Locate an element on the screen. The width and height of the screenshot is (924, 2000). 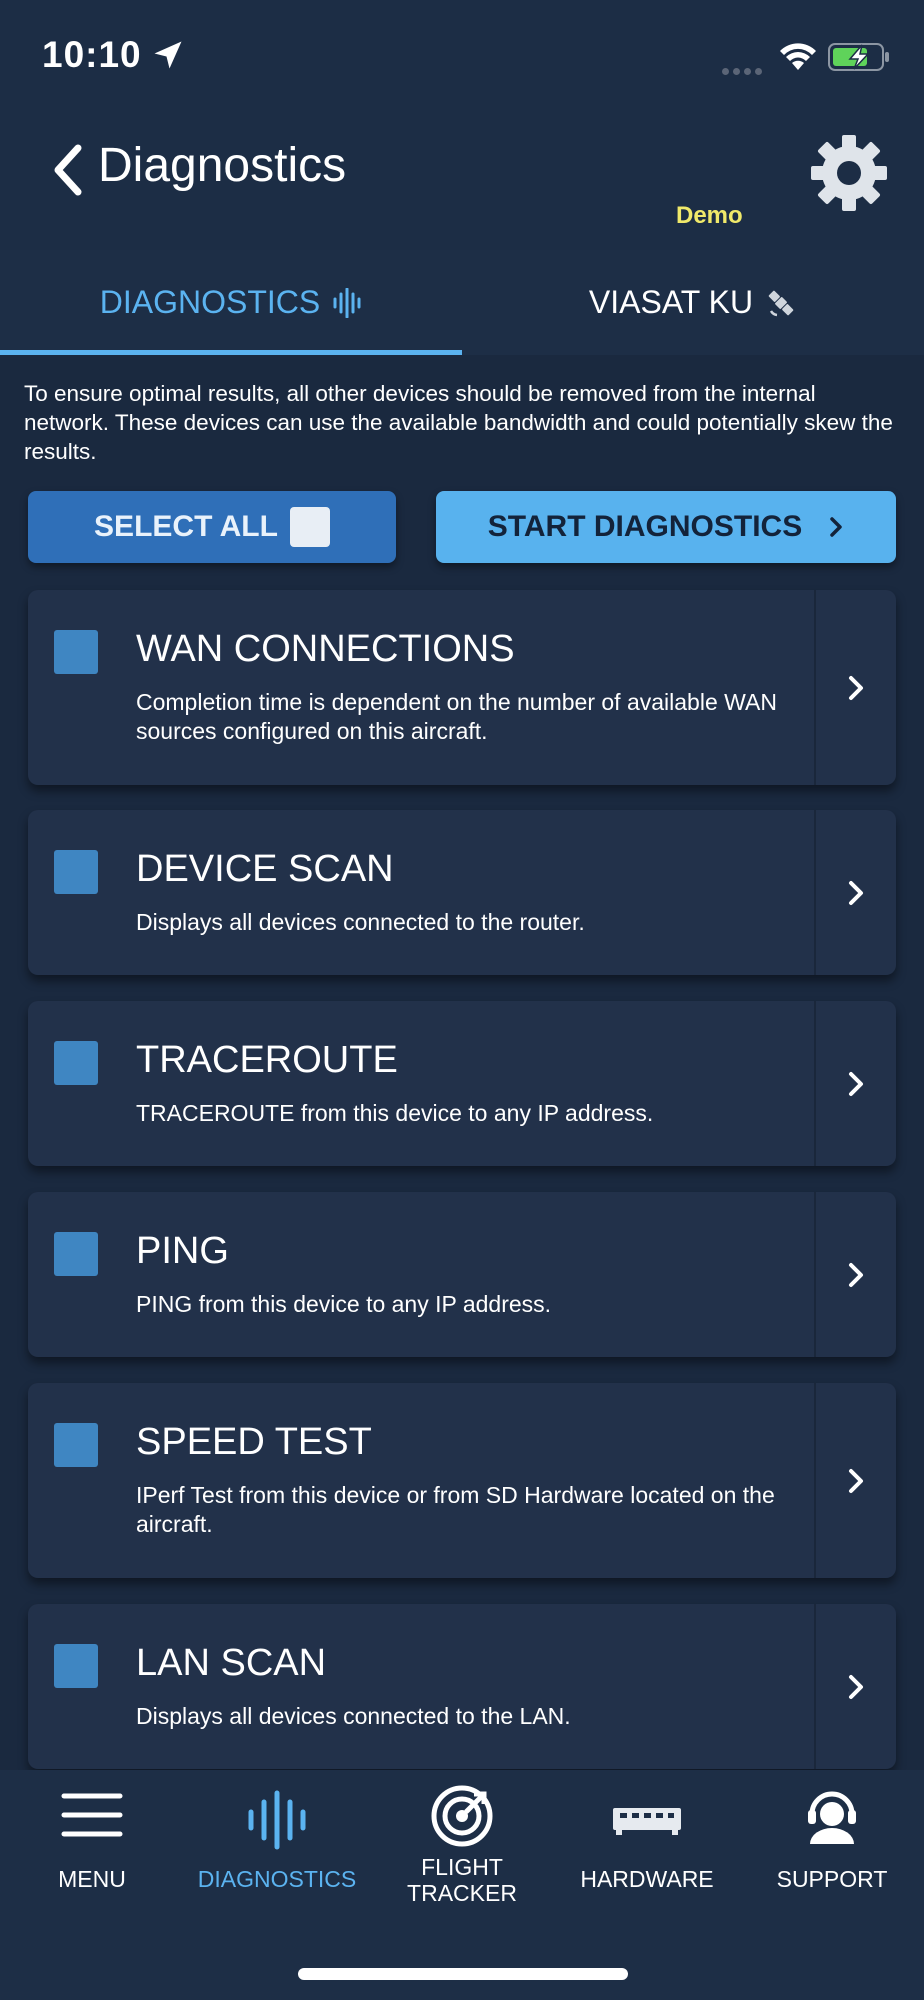
hamburger-icon is located at coordinates (92, 1815).